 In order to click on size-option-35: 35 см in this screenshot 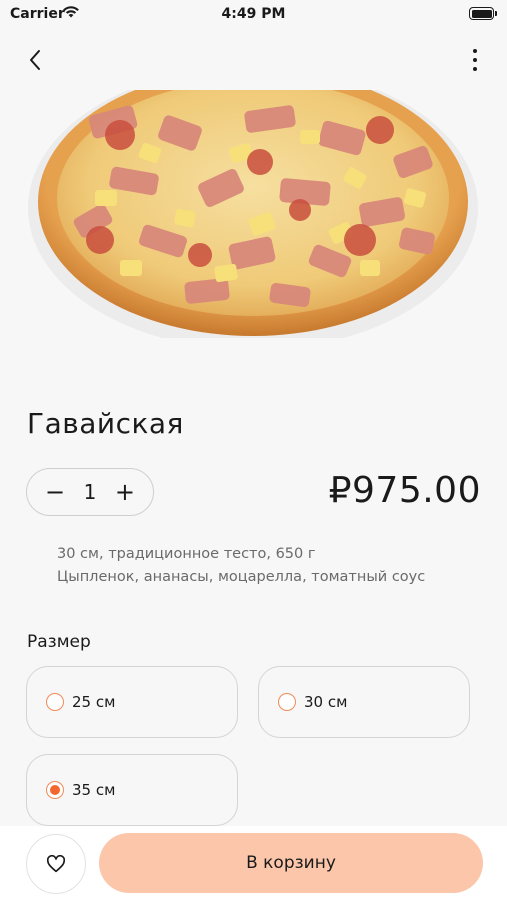, I will do `click(132, 790)`.